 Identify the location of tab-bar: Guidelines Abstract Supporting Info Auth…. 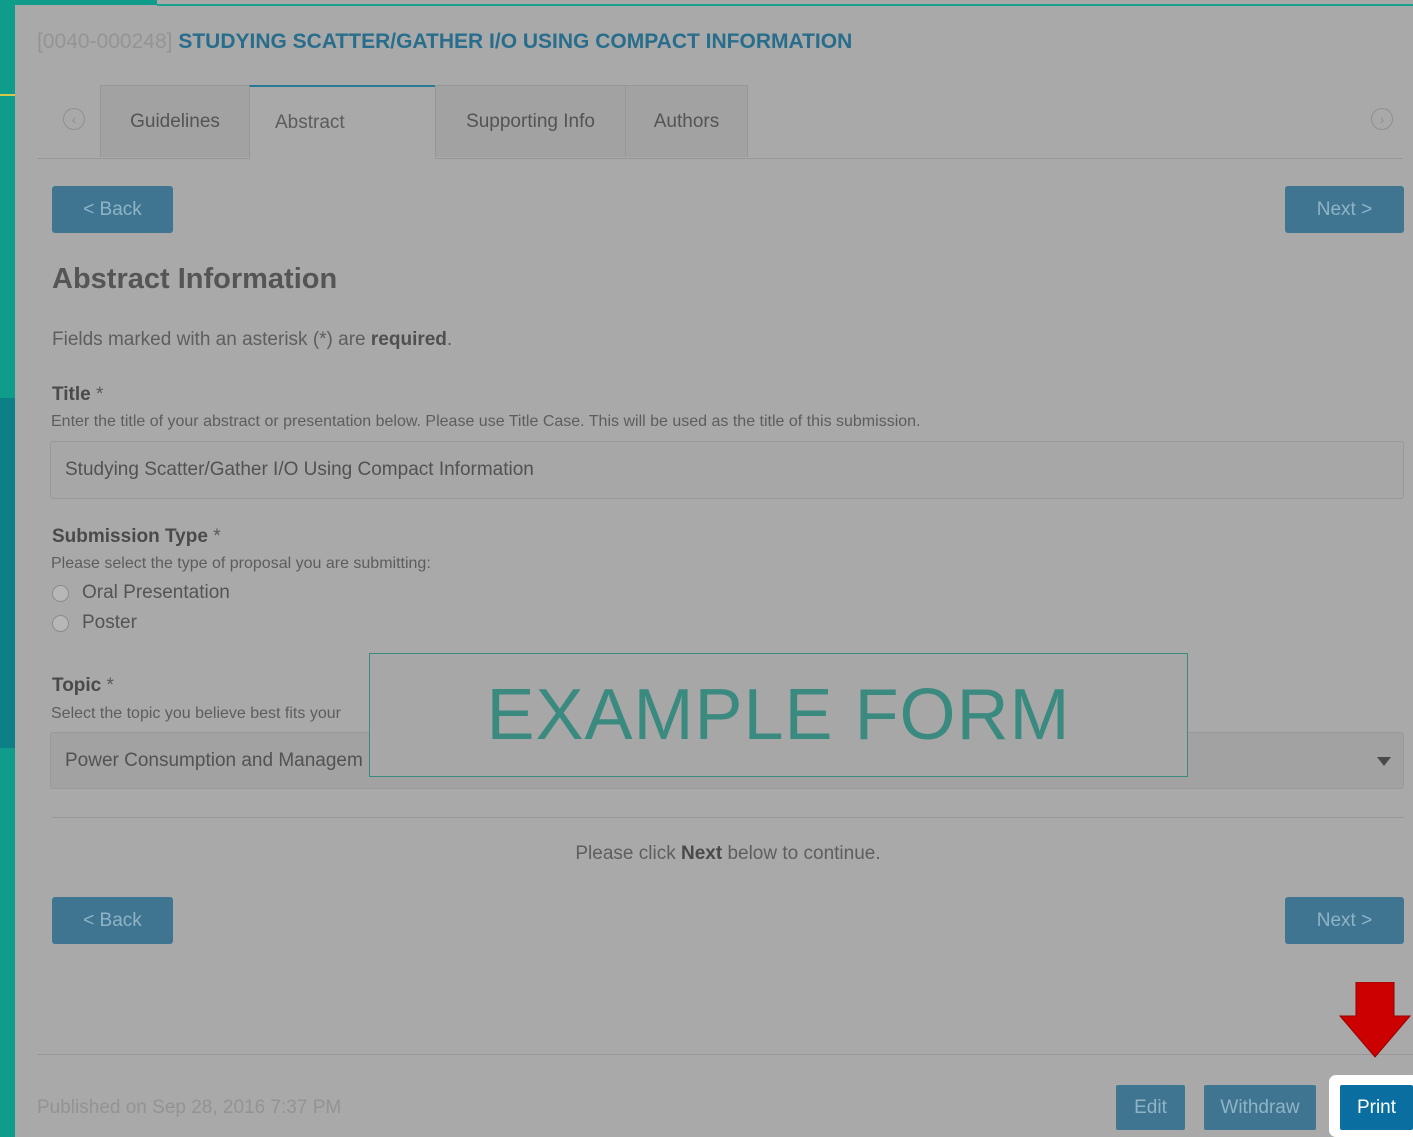
(720, 121).